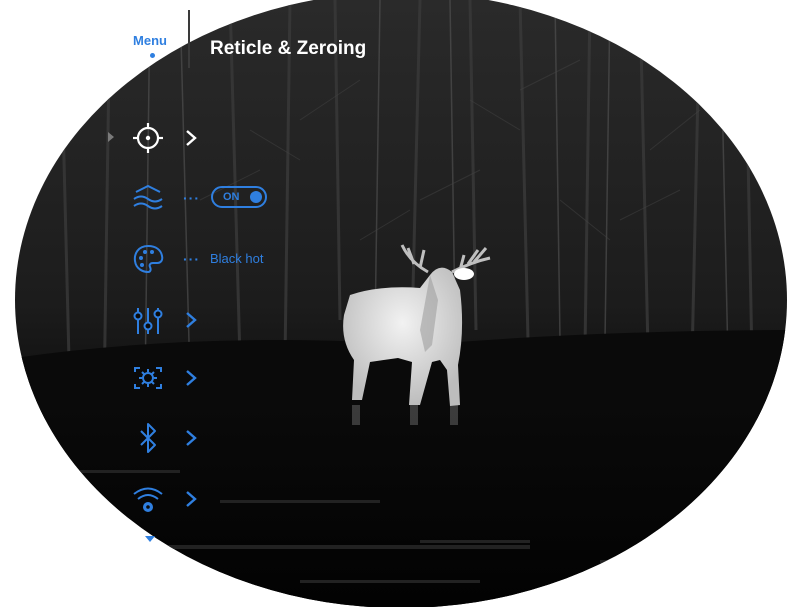 This screenshot has width=803, height=607. What do you see at coordinates (231, 197) in the screenshot?
I see `toggle-state-label: ON` at bounding box center [231, 197].